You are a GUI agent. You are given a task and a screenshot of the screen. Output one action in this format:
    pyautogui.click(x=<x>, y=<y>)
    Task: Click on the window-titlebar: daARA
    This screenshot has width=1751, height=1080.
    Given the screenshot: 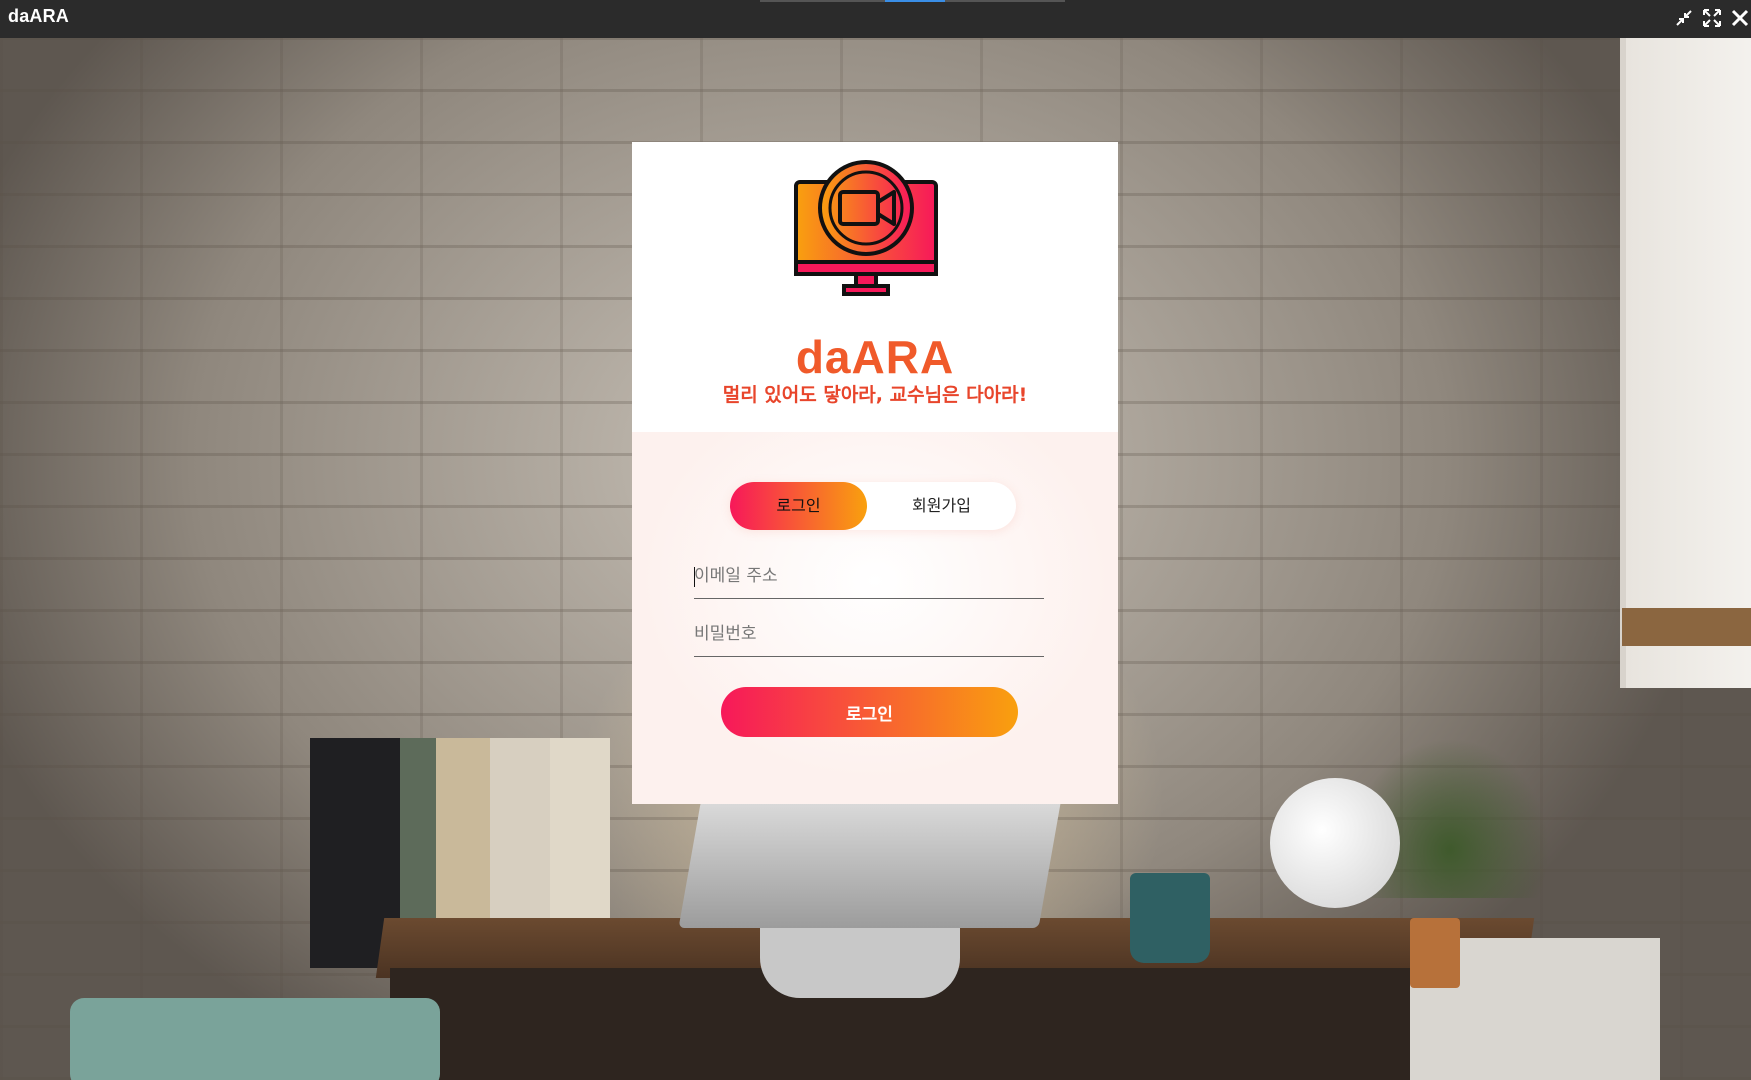 What is the action you would take?
    pyautogui.click(x=875, y=19)
    